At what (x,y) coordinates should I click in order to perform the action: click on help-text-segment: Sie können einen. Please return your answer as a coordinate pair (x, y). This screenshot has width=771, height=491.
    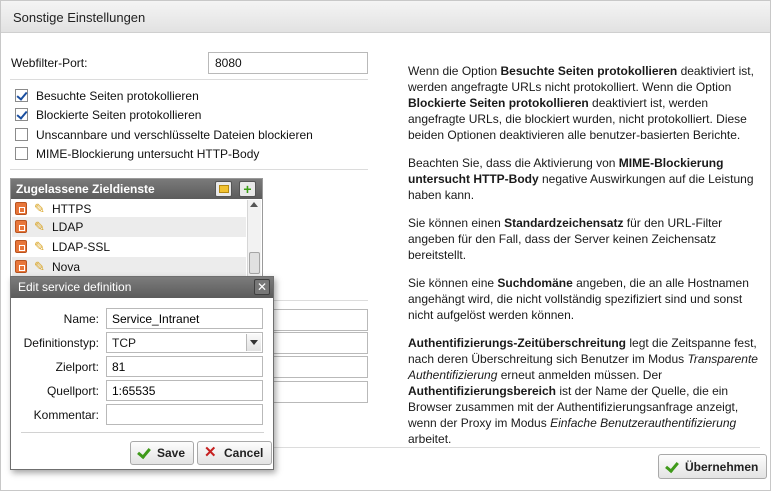
    Looking at the image, I should click on (456, 223).